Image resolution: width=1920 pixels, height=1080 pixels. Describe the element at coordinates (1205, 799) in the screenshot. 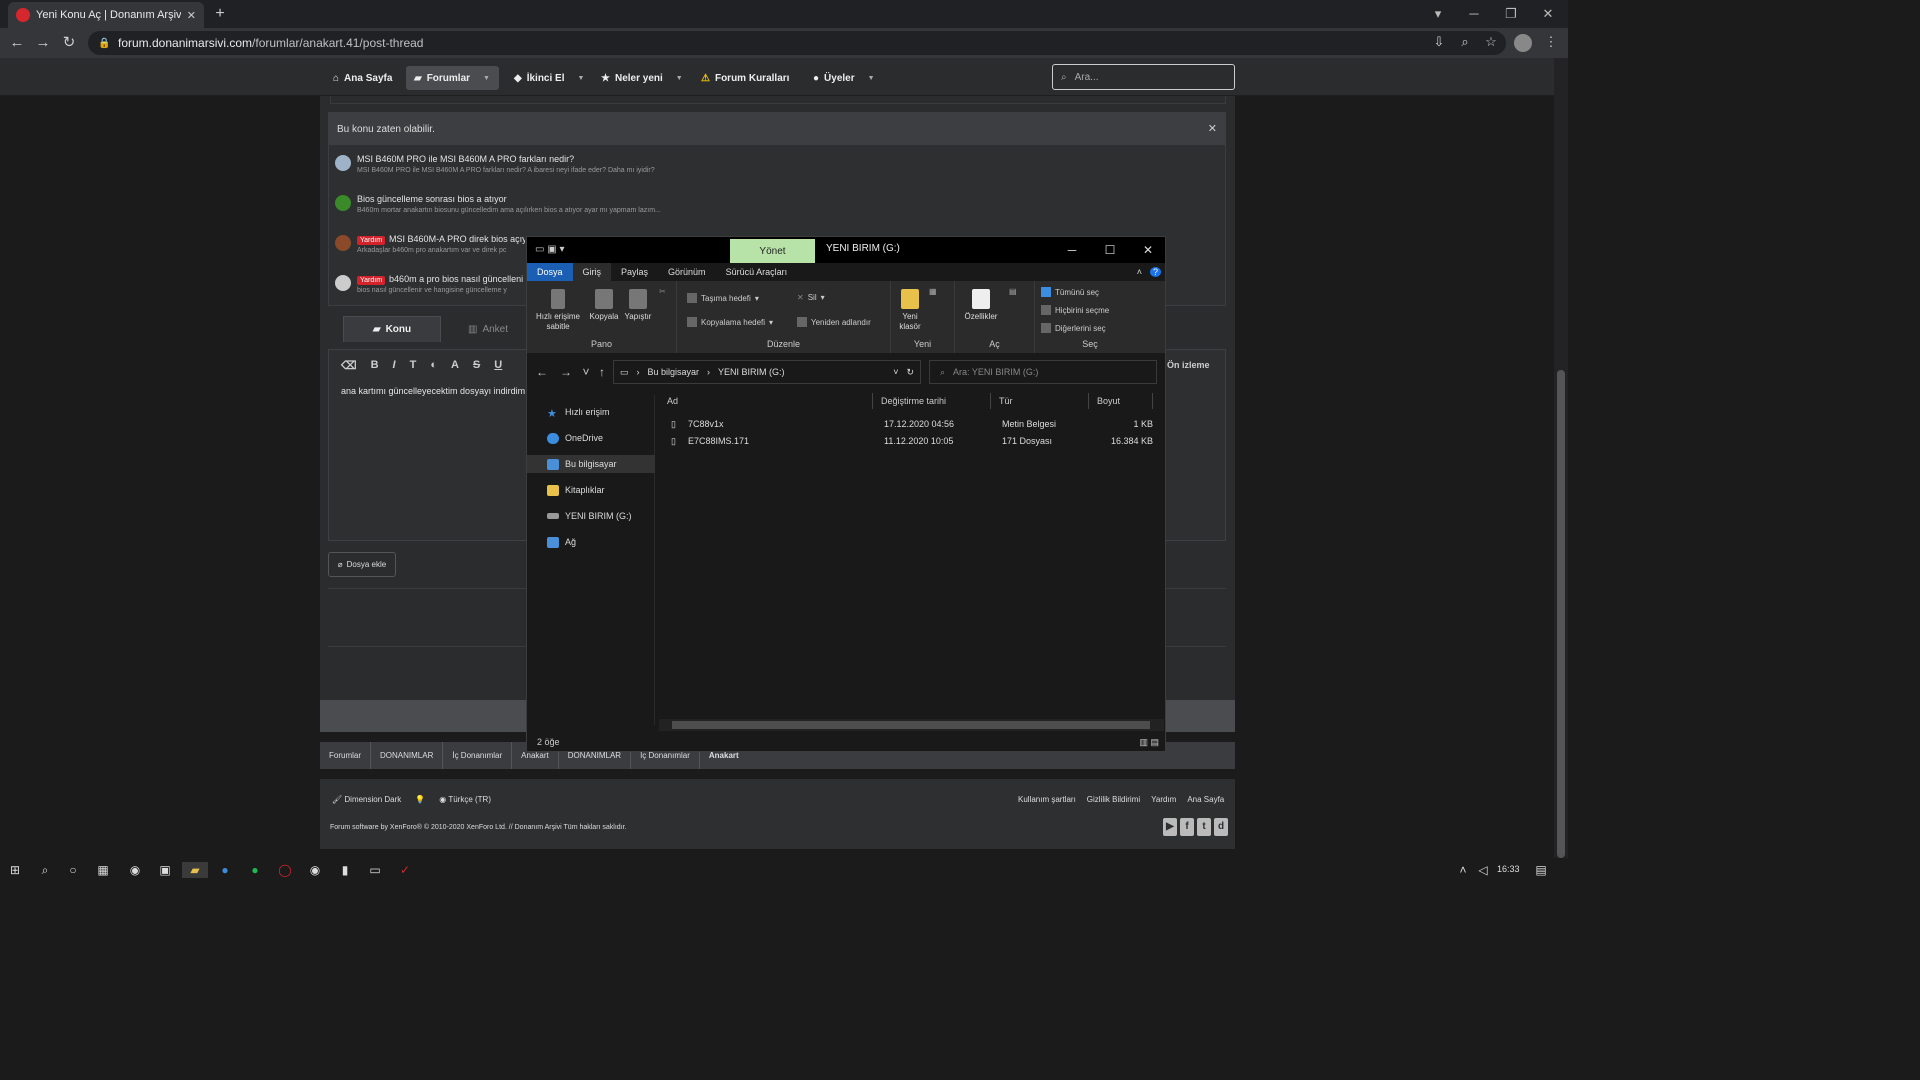

I see `footer-link: Ana Sayfa` at that location.